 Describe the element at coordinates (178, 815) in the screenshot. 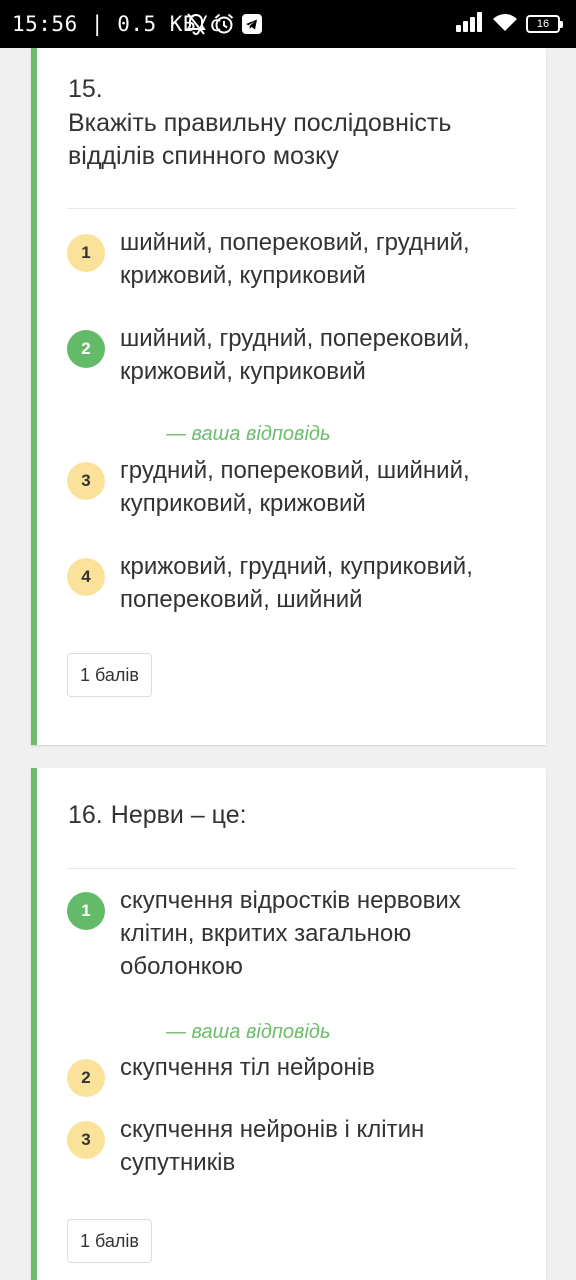

I see `question-text: Нерви – це:` at that location.